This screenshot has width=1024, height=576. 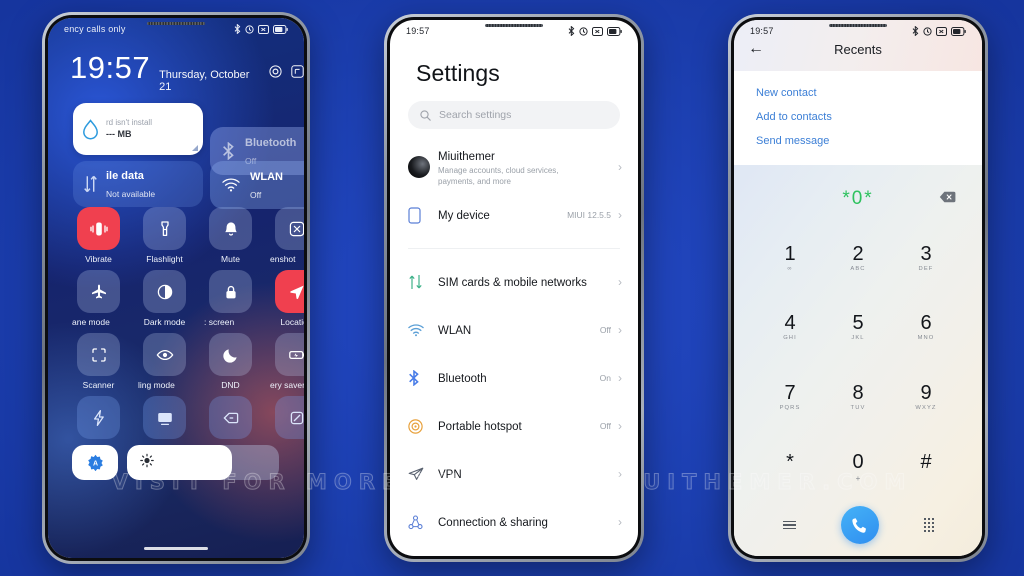 What do you see at coordinates (287, 417) in the screenshot?
I see `quick-toggle-auto-rotate` at bounding box center [287, 417].